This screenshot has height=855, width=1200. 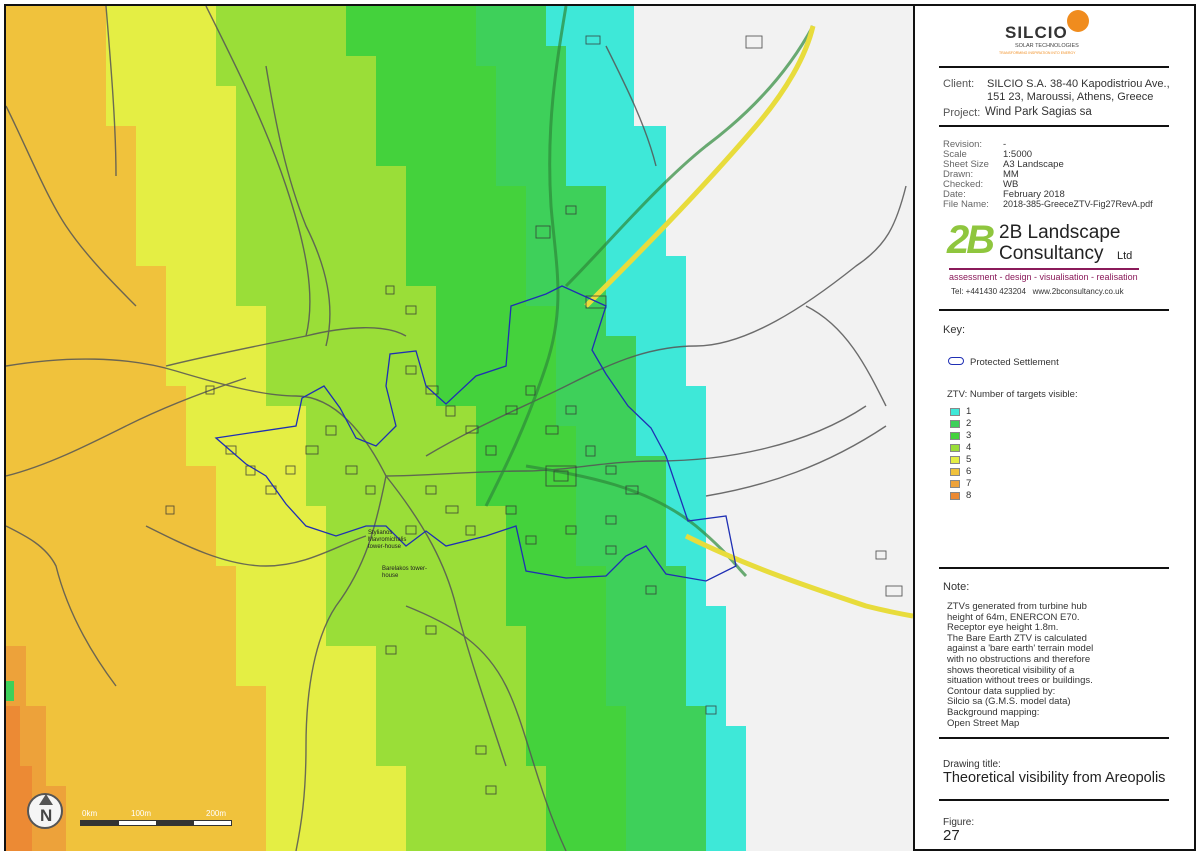 What do you see at coordinates (993, 712) in the screenshot?
I see `note-line: Background mapping:` at bounding box center [993, 712].